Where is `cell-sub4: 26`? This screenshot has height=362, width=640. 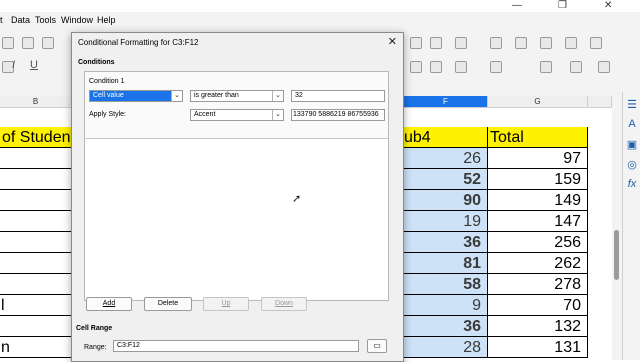 cell-sub4: 26 is located at coordinates (446, 158).